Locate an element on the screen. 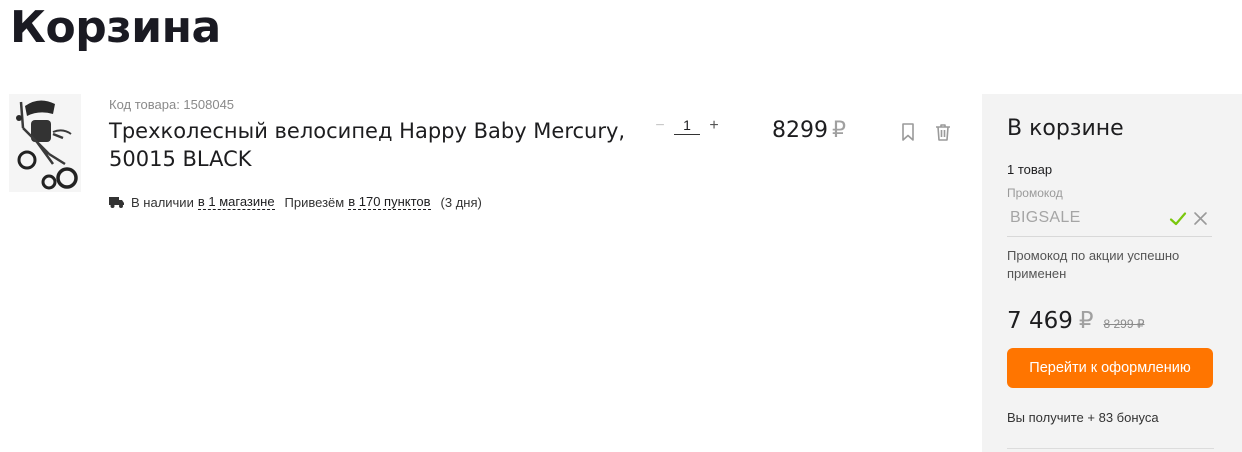 The width and height of the screenshot is (1242, 452). promo-code-value: BIGSALE is located at coordinates (1045, 218).